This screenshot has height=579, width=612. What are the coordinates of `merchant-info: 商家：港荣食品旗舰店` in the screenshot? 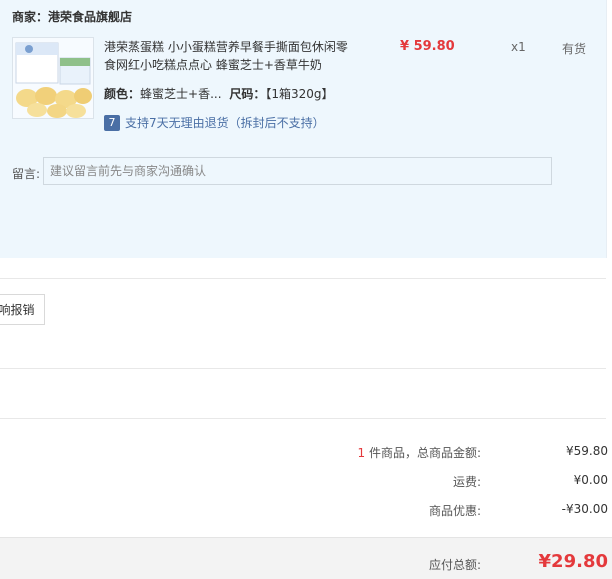 It's located at (72, 16).